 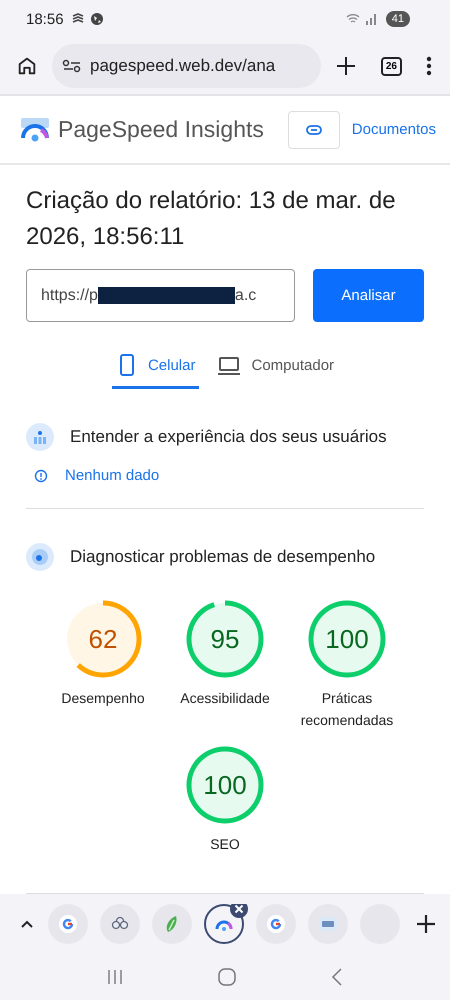 I want to click on score-value: 95, so click(x=225, y=639).